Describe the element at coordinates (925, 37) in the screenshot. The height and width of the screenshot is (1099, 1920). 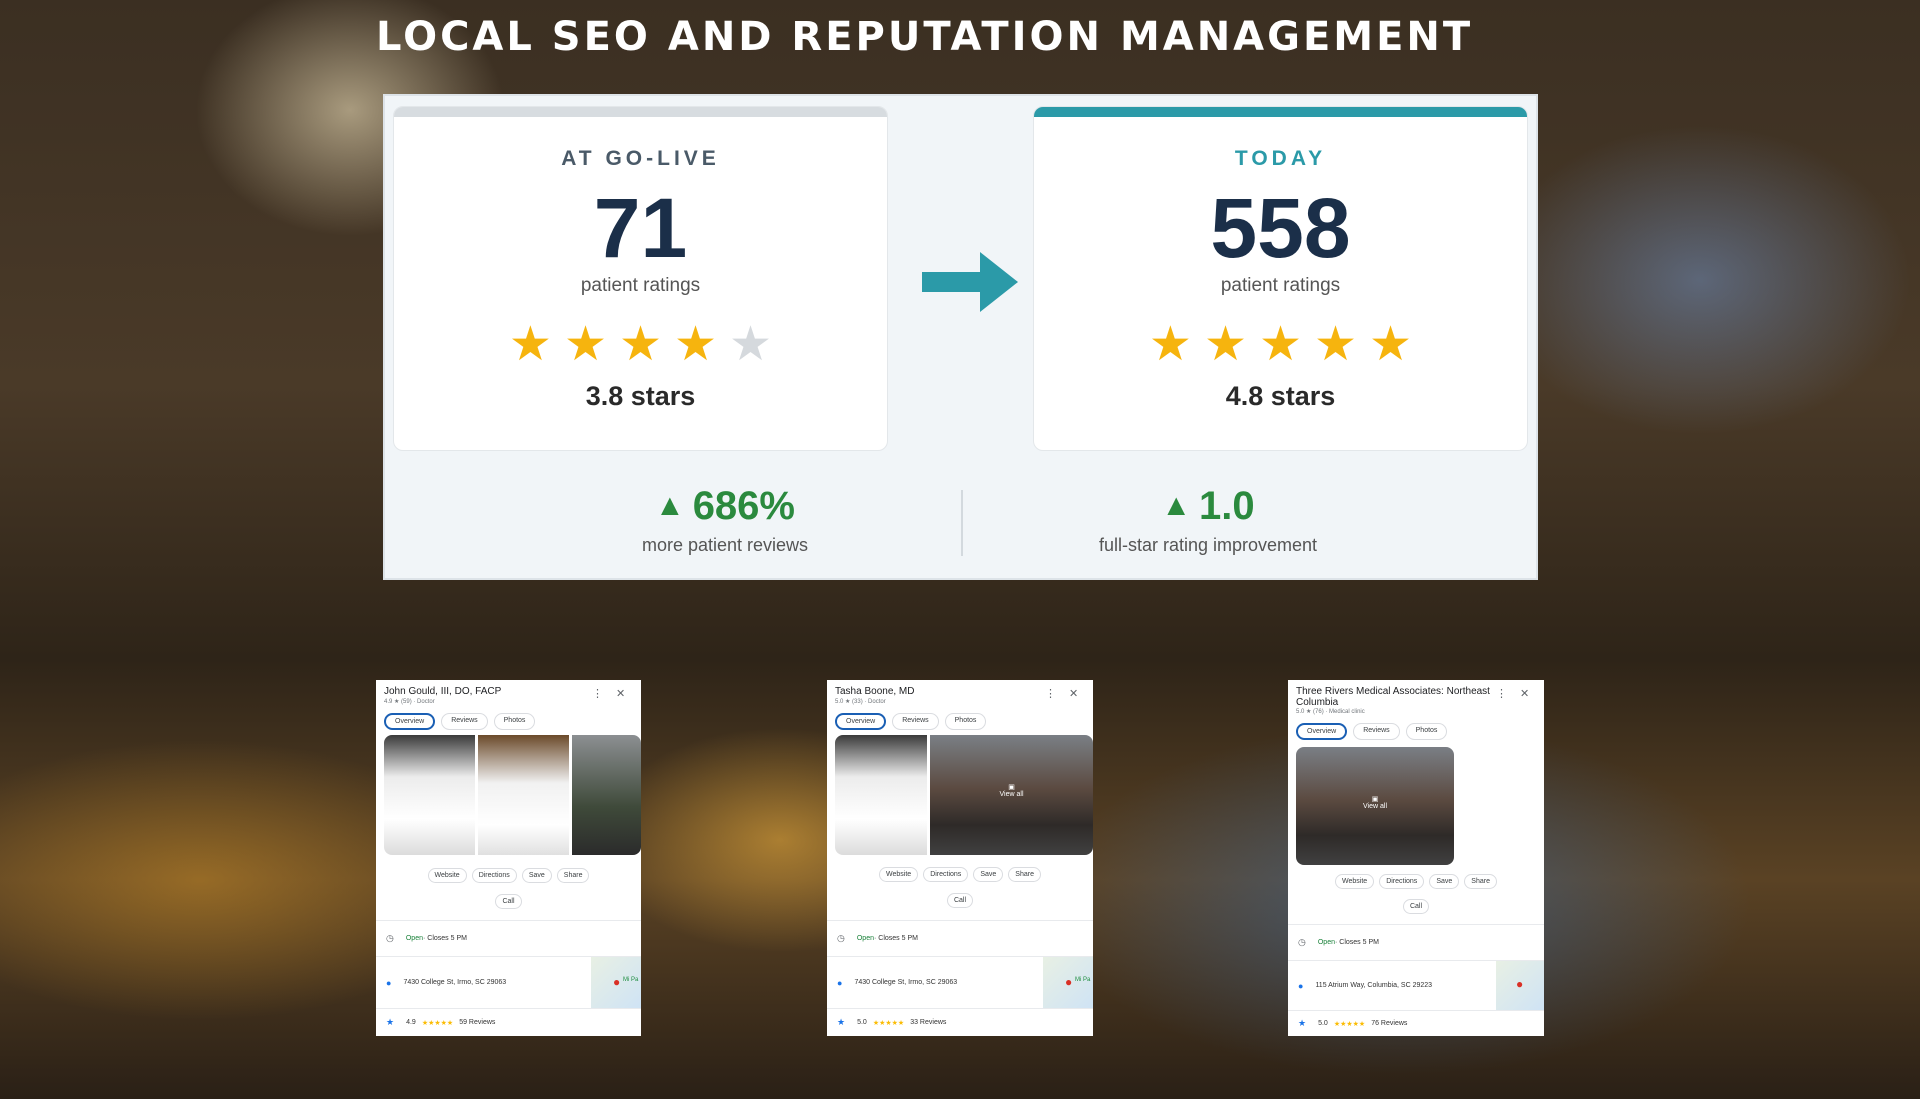
I see `page-headline: LOCAL SEO AND REPUTATION MANAGEMENT` at that location.